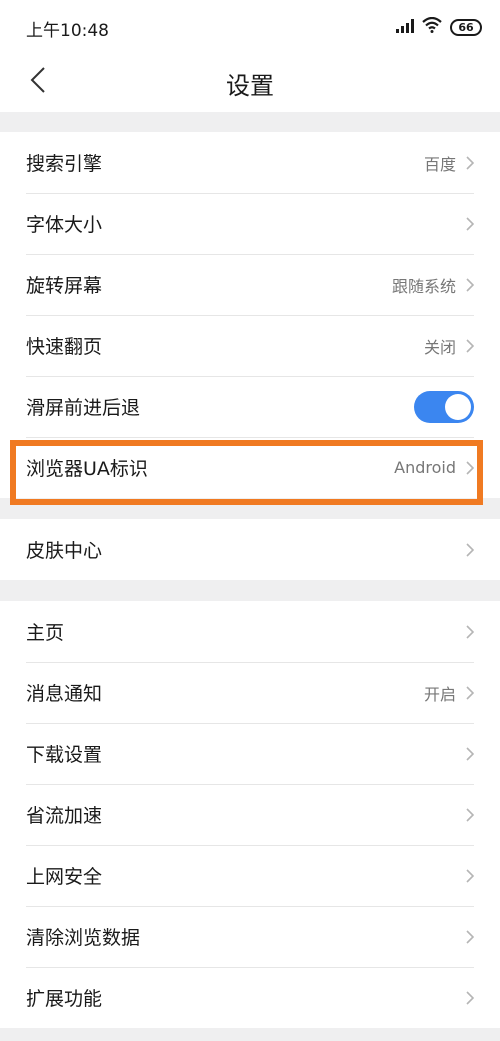 This screenshot has width=500, height=1041. Describe the element at coordinates (45, 633) in the screenshot. I see `setting-label: 主页` at that location.